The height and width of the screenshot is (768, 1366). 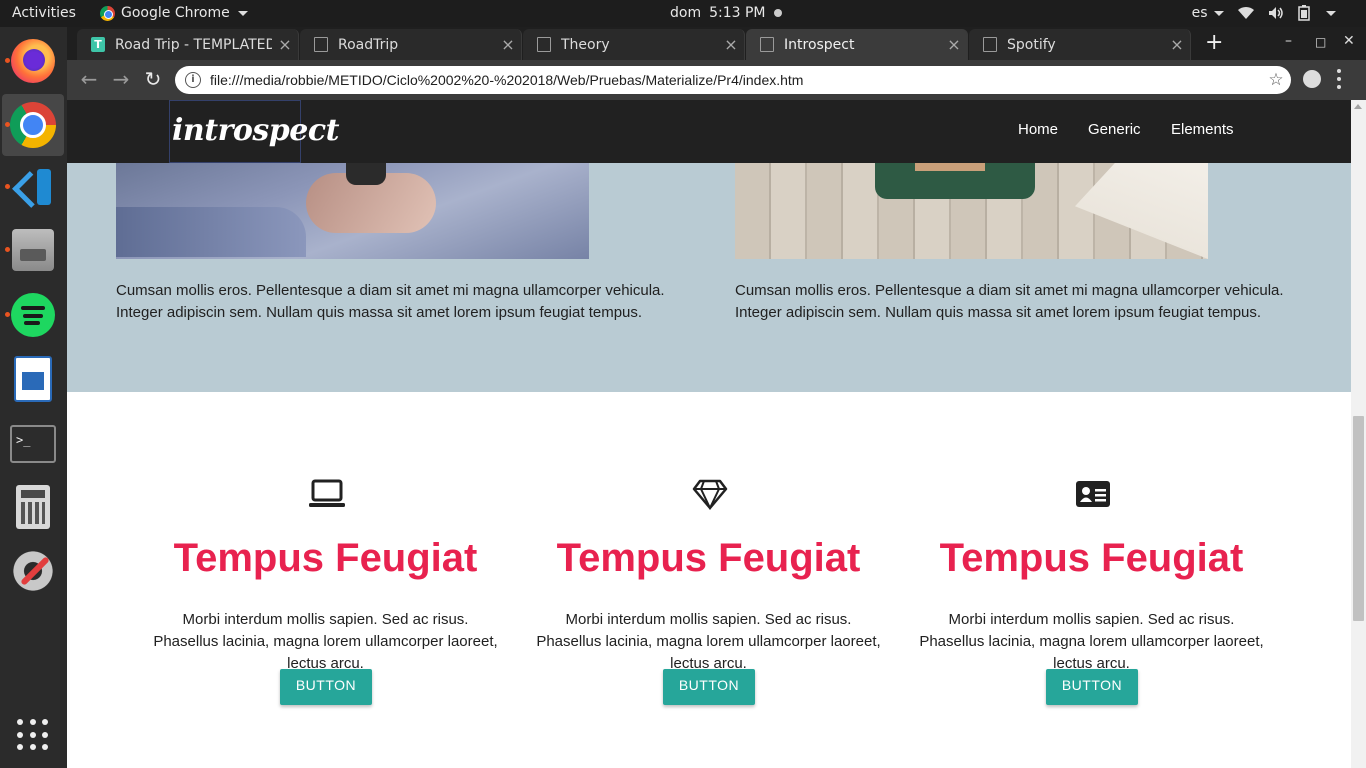 I want to click on dock-terminal: >_, so click(x=33, y=444).